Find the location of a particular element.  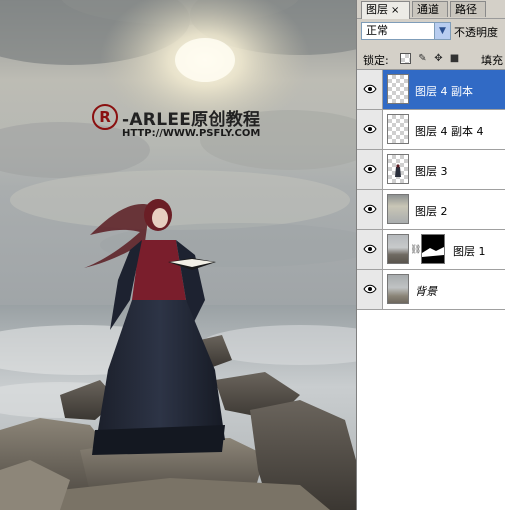

close-icon: × is located at coordinates (395, 10).